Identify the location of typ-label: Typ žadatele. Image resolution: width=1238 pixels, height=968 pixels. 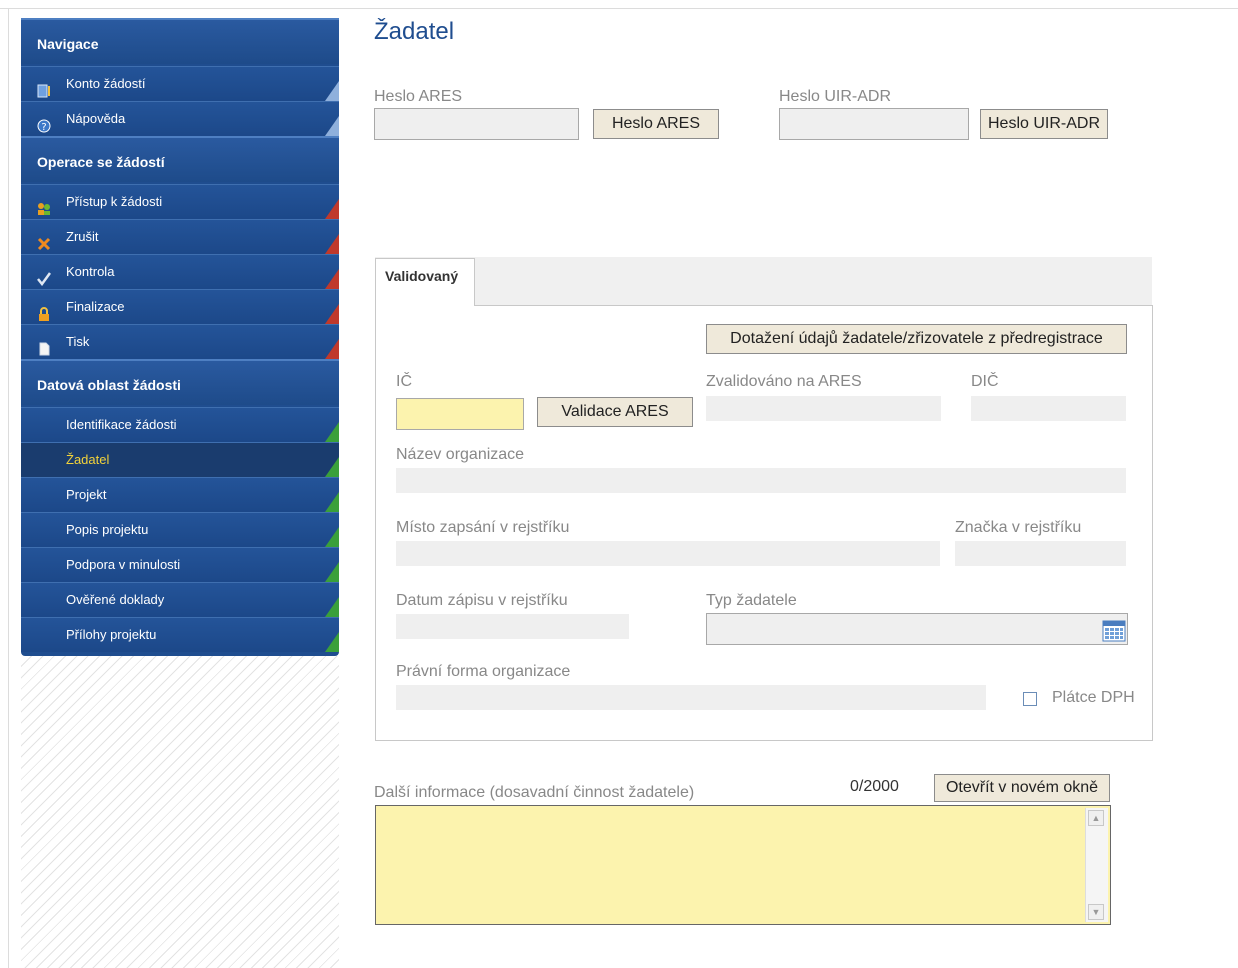
(751, 600).